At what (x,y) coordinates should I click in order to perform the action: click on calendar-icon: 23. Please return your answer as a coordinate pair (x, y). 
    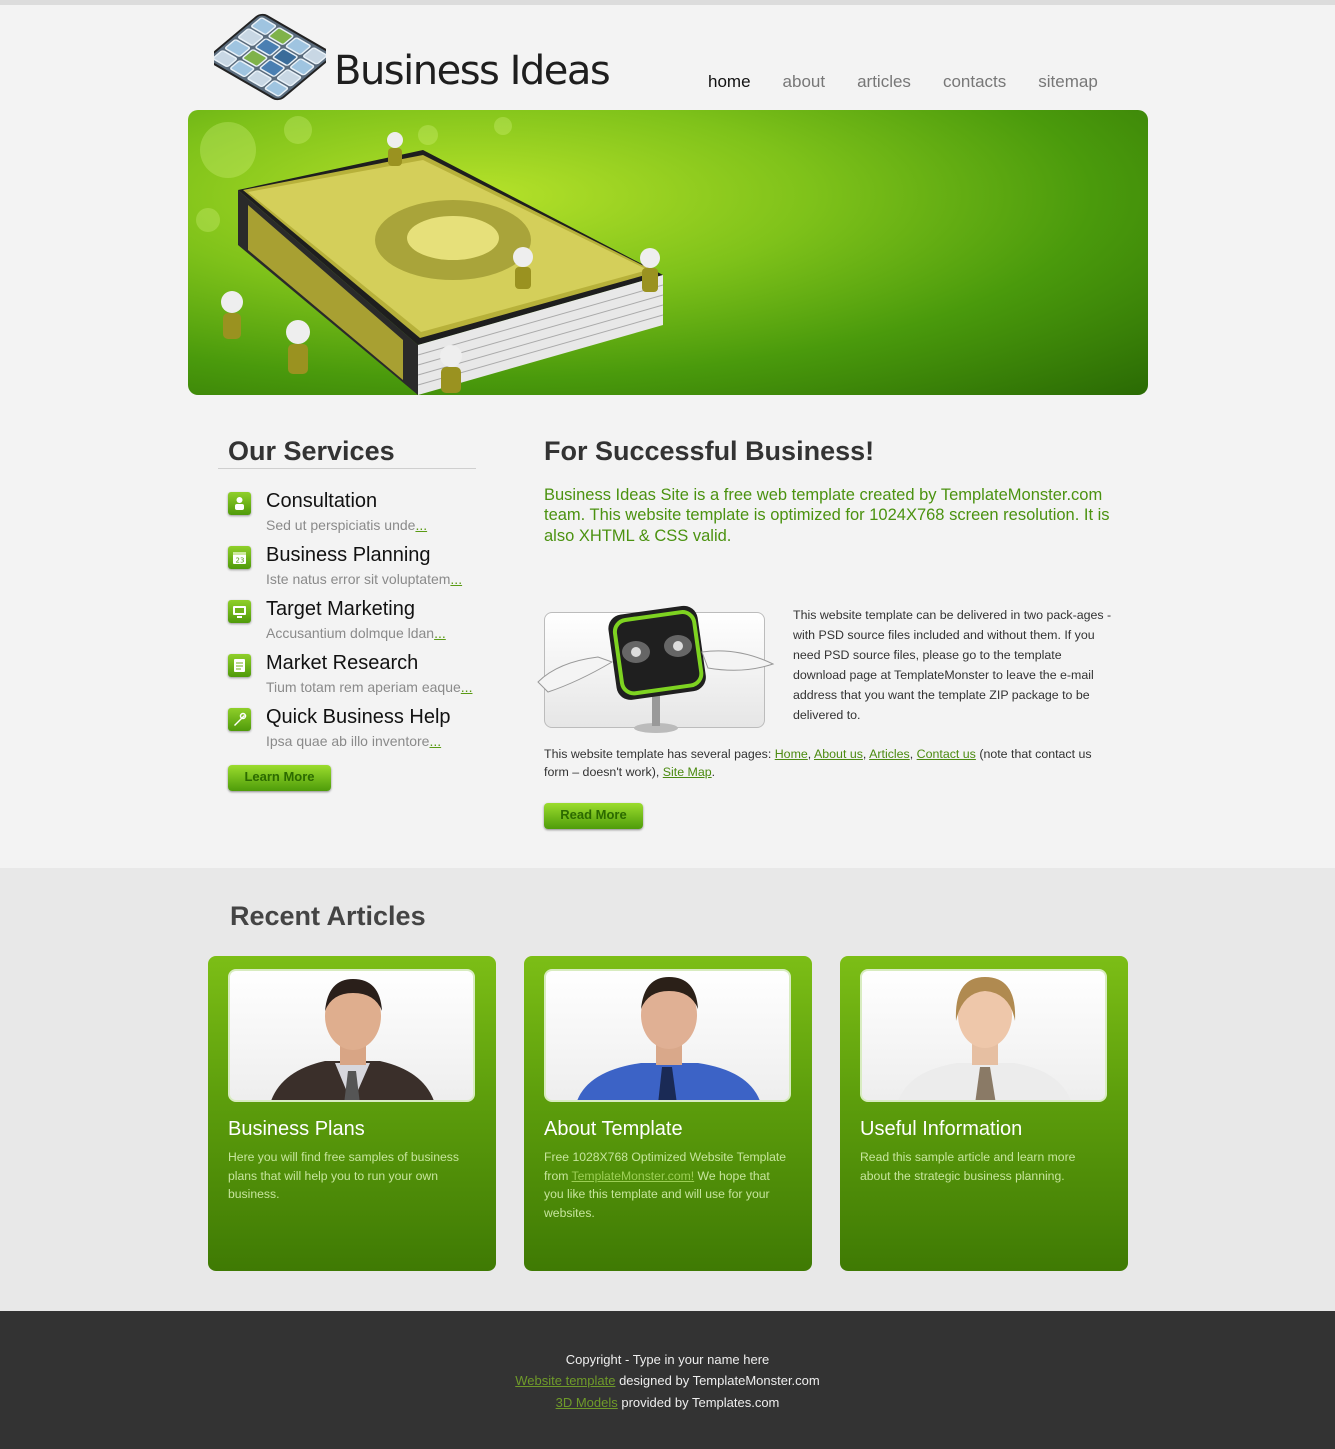
    Looking at the image, I should click on (239, 557).